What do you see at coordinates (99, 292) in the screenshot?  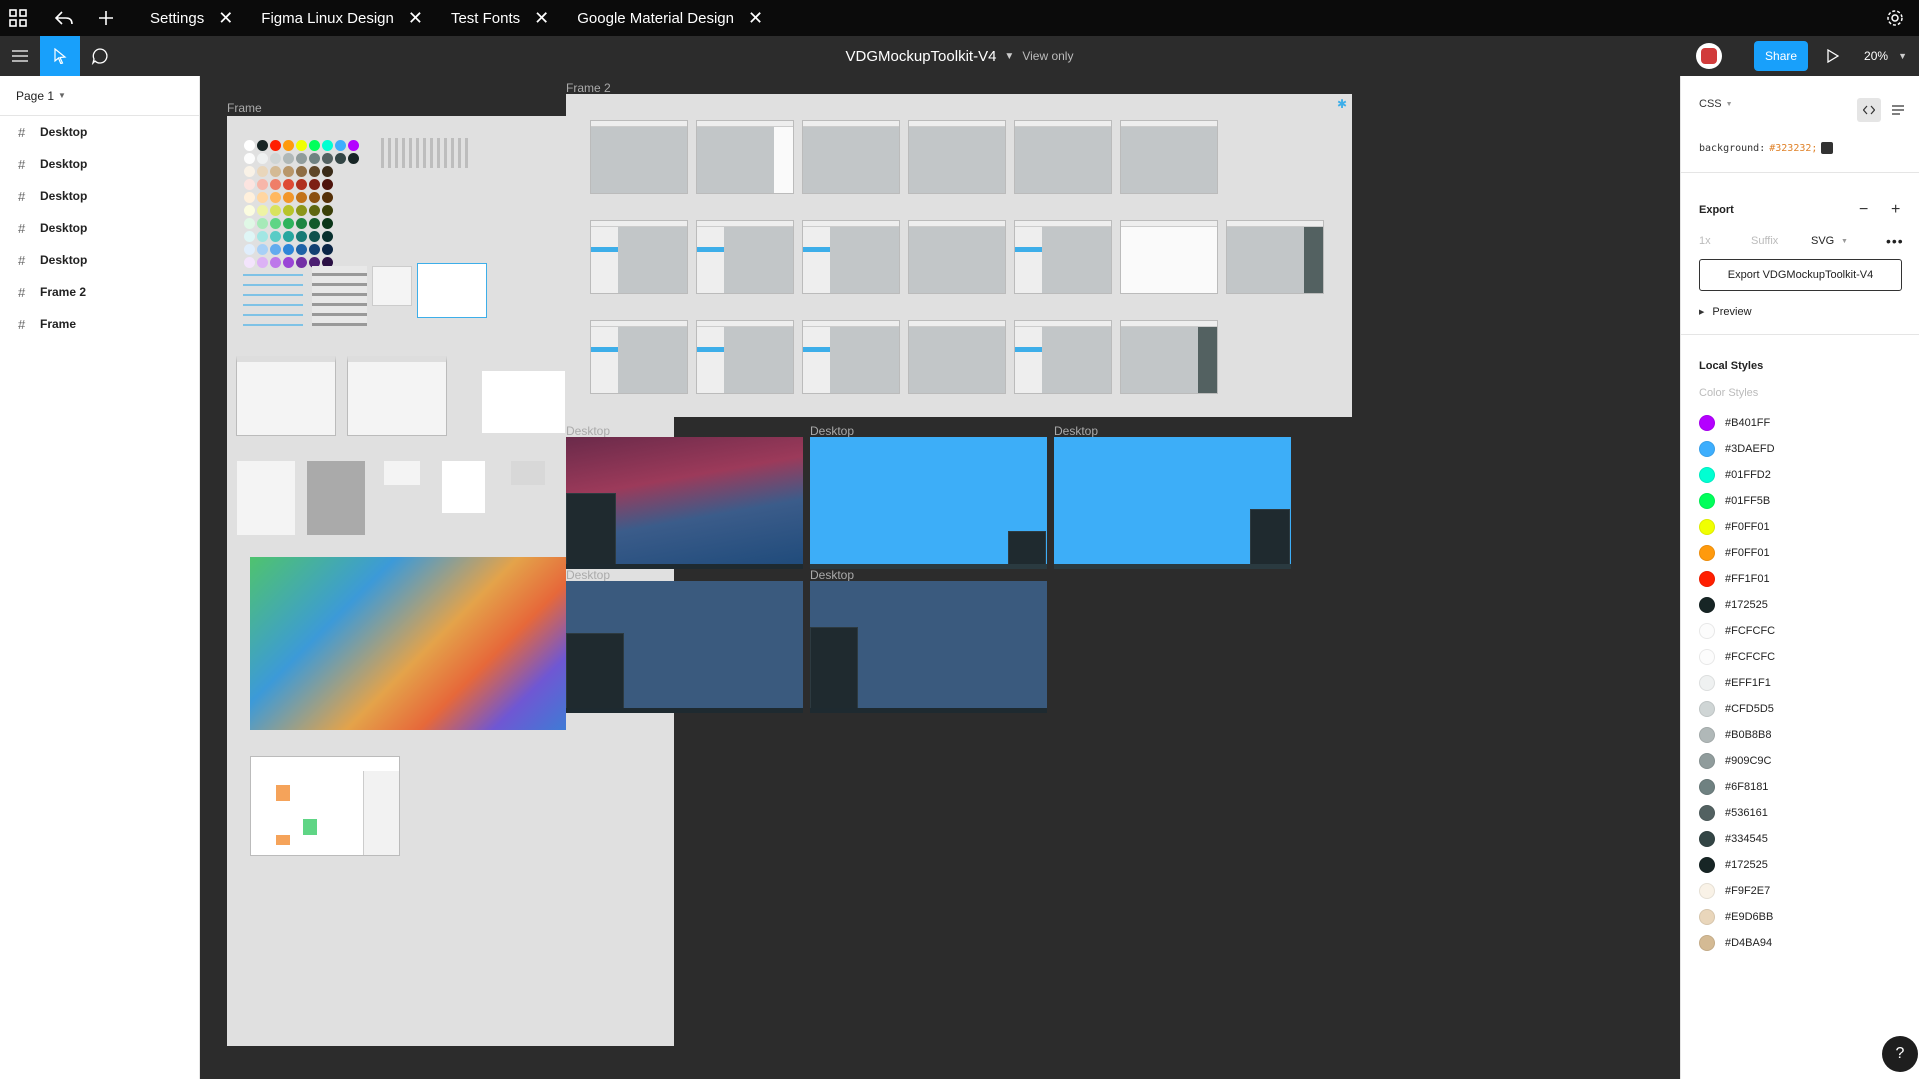 I see `layer-frame-2: # Frame 2` at bounding box center [99, 292].